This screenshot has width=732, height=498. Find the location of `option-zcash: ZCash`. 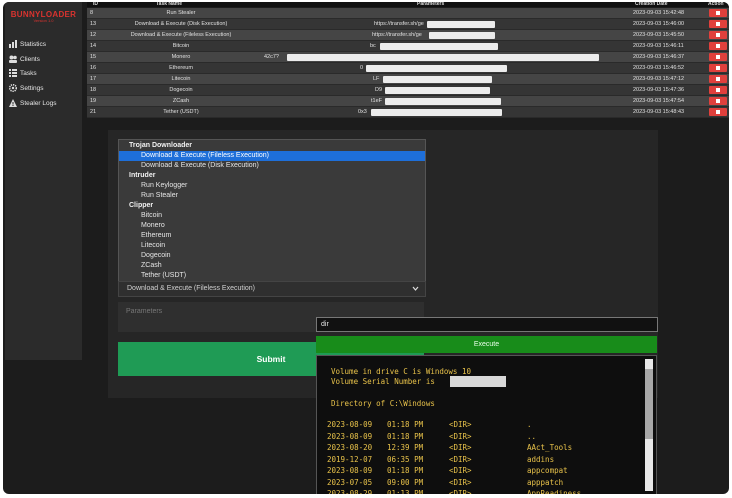

option-zcash: ZCash is located at coordinates (283, 266).